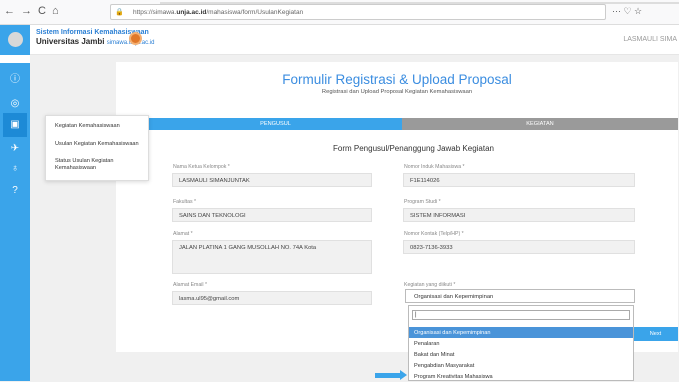 Image resolution: width=679 pixels, height=382 pixels. I want to click on header-avatar-area, so click(15, 40).